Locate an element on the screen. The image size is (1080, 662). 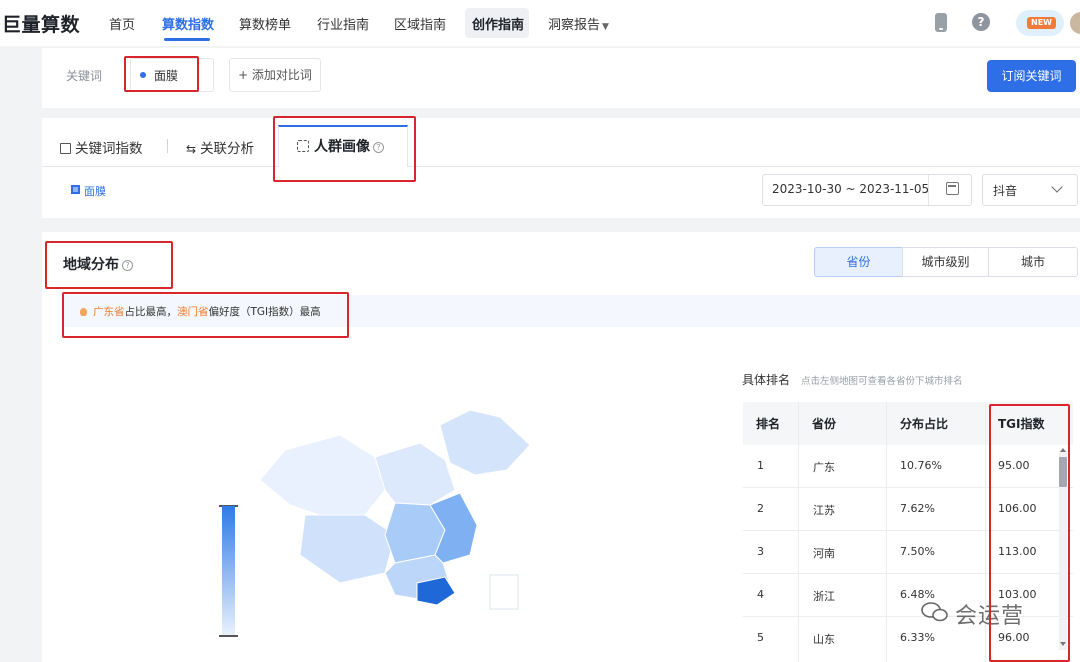
cell-province: 山东 is located at coordinates (824, 639).